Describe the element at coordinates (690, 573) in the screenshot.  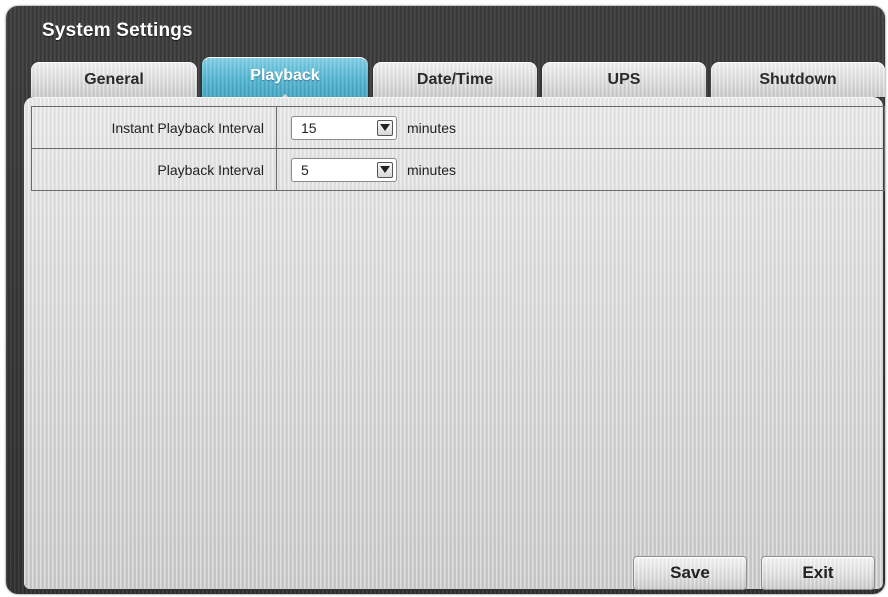
I see `save-button: Save` at that location.